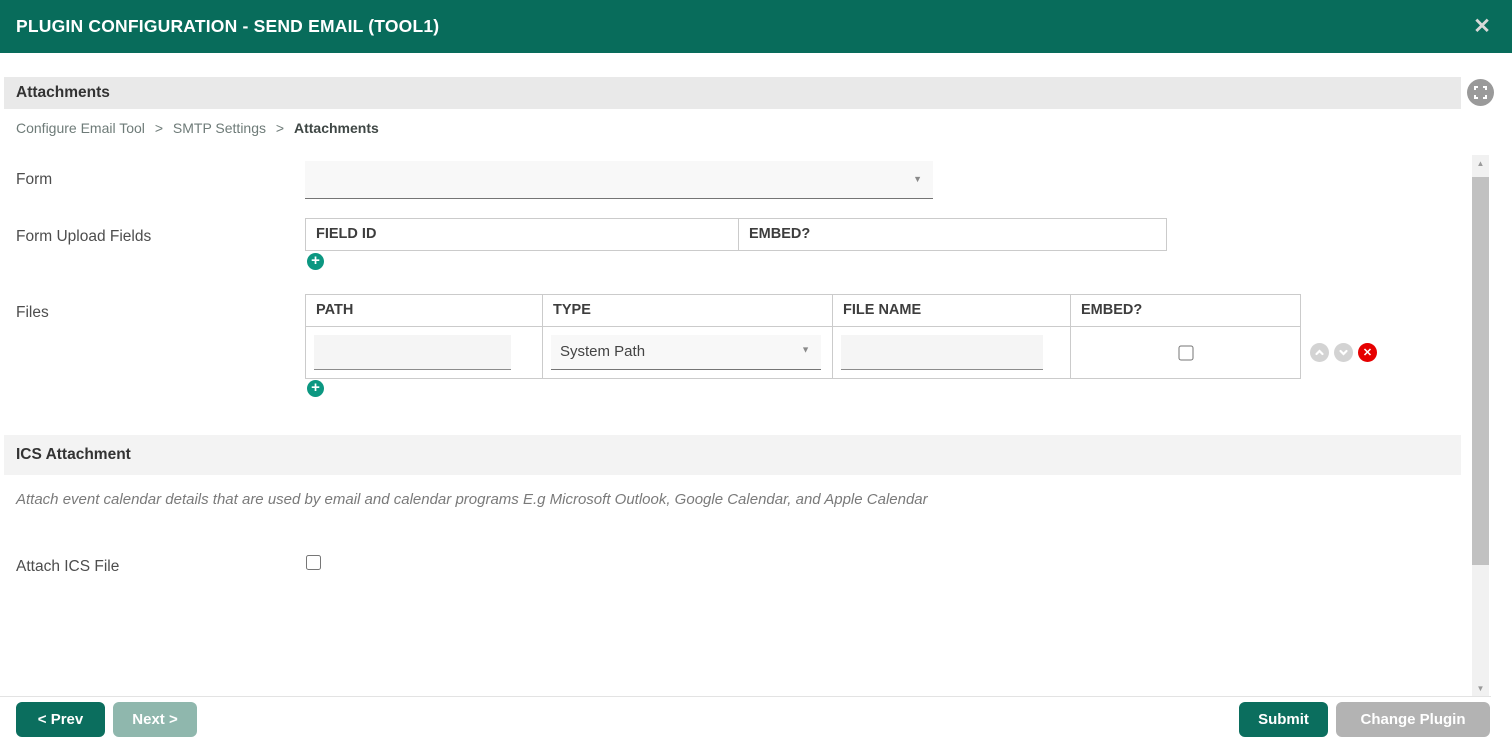 This screenshot has width=1512, height=755. Describe the element at coordinates (346, 234) in the screenshot. I see `column-header-field-id: FIELD ID` at that location.